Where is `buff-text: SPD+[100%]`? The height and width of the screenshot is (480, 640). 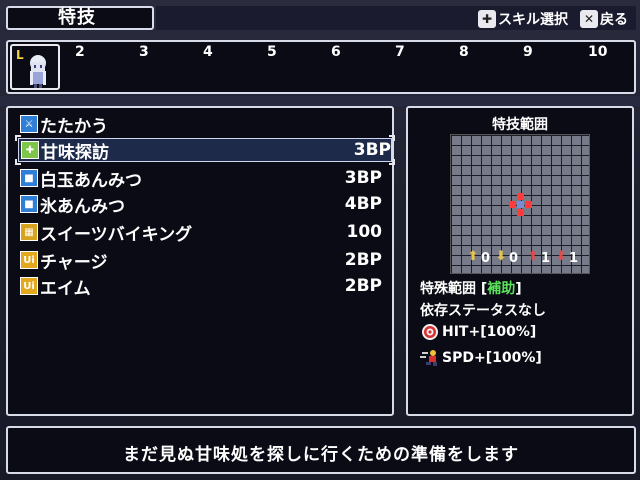
buff-text: SPD+[100%] is located at coordinates (492, 358).